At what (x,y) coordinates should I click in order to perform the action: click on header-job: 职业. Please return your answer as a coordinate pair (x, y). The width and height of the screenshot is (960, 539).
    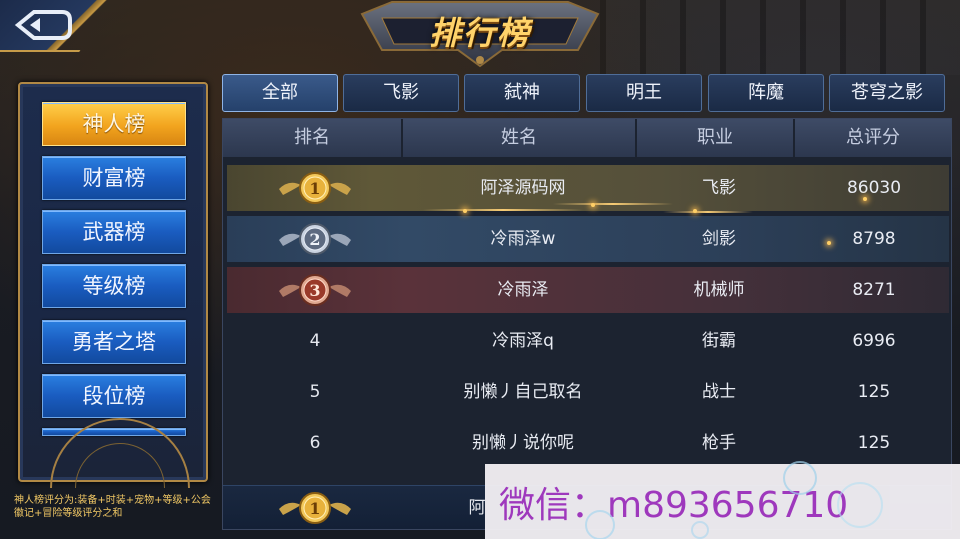
    Looking at the image, I should click on (716, 138).